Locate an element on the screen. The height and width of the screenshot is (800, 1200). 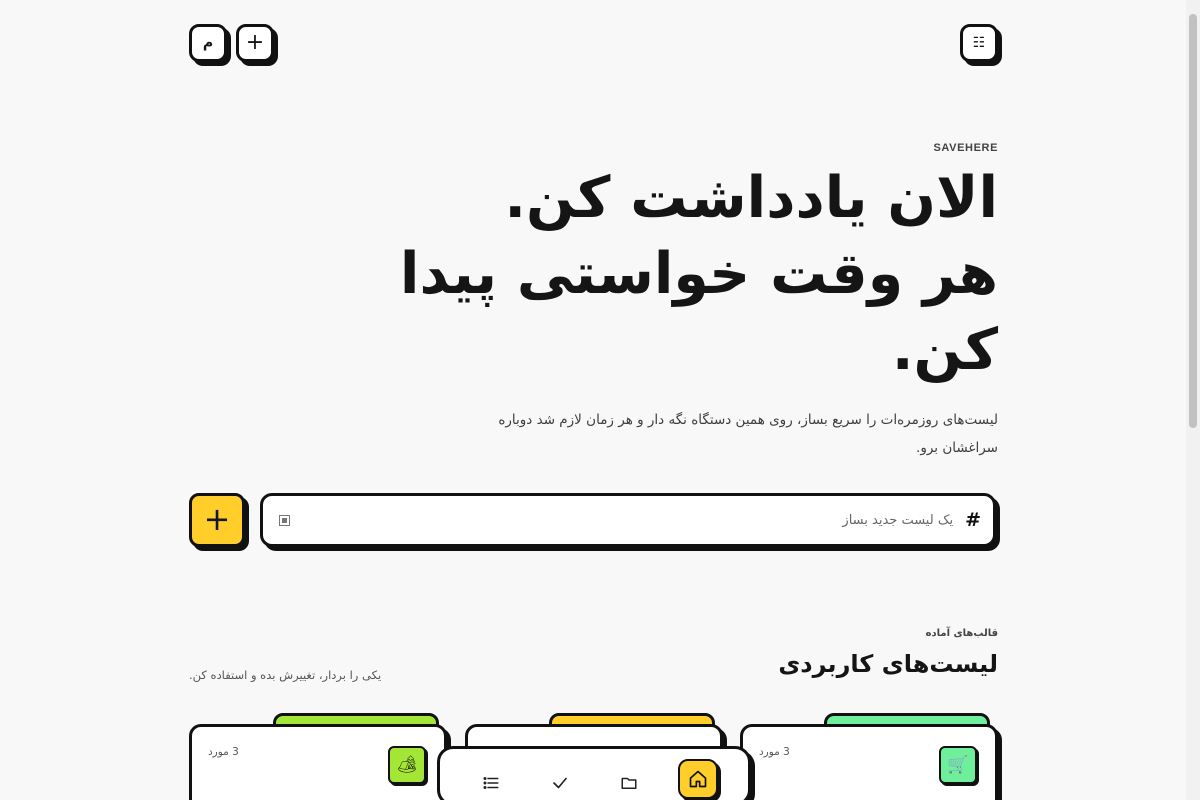
folder-icon is located at coordinates (628, 783).